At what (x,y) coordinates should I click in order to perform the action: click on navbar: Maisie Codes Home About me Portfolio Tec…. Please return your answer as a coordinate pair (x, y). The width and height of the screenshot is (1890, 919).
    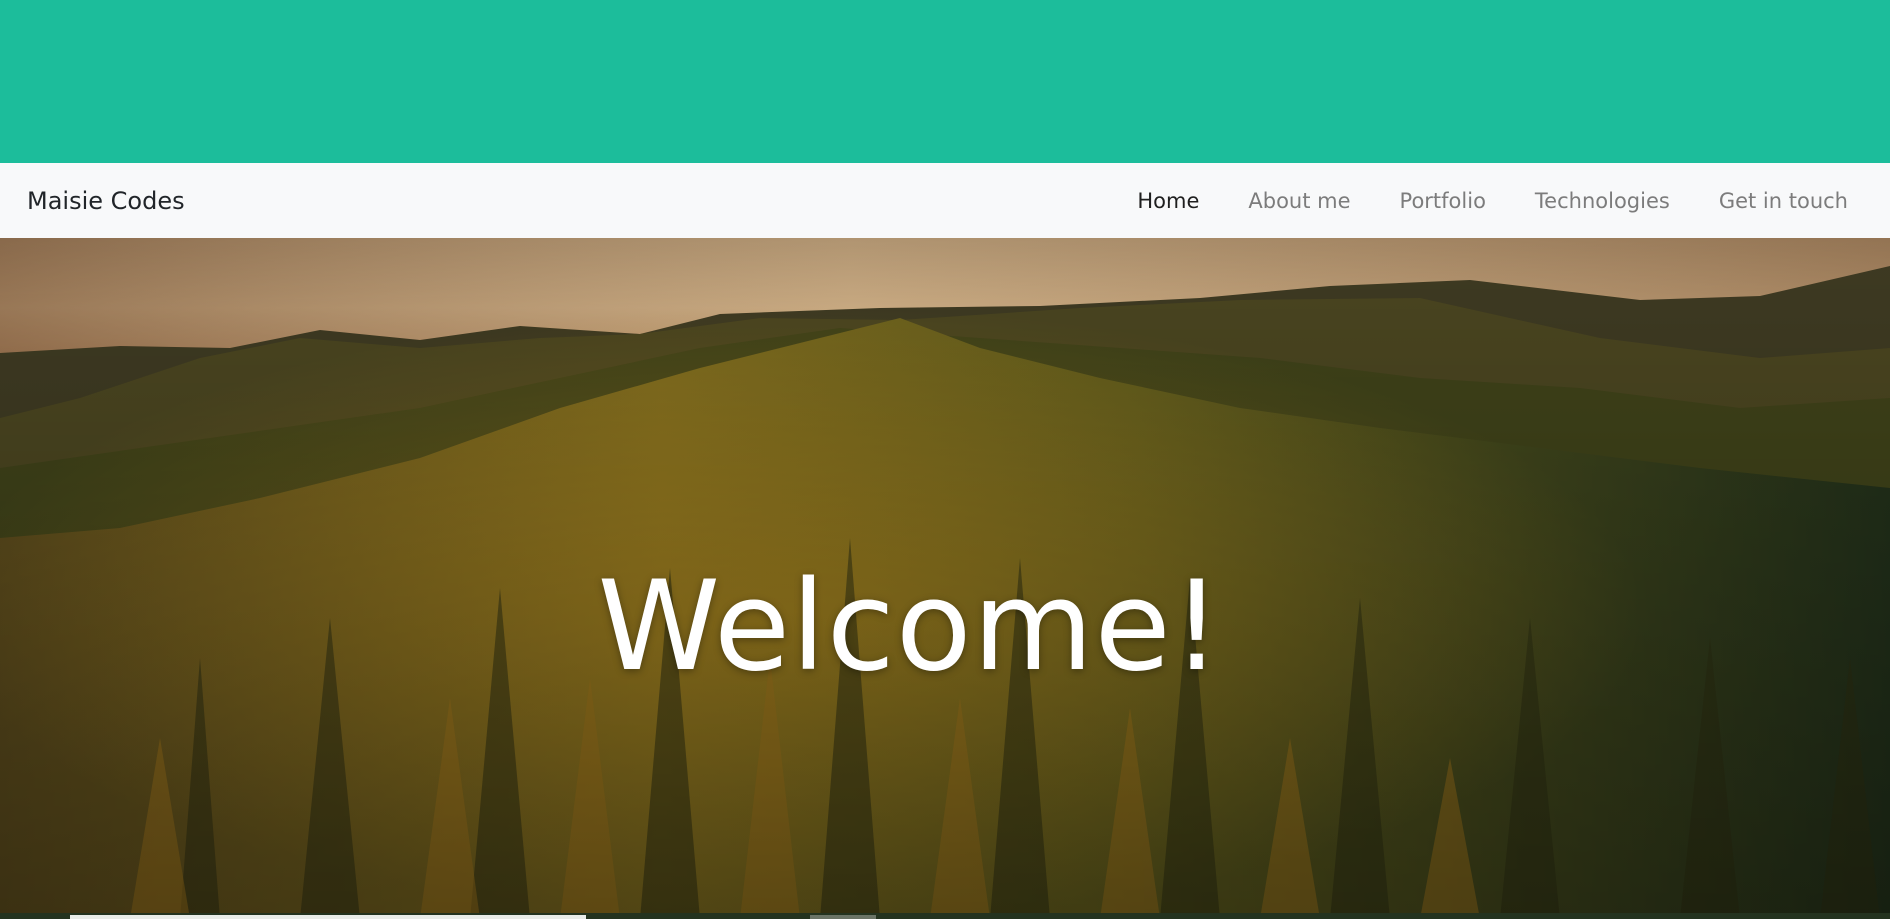
    Looking at the image, I should click on (945, 200).